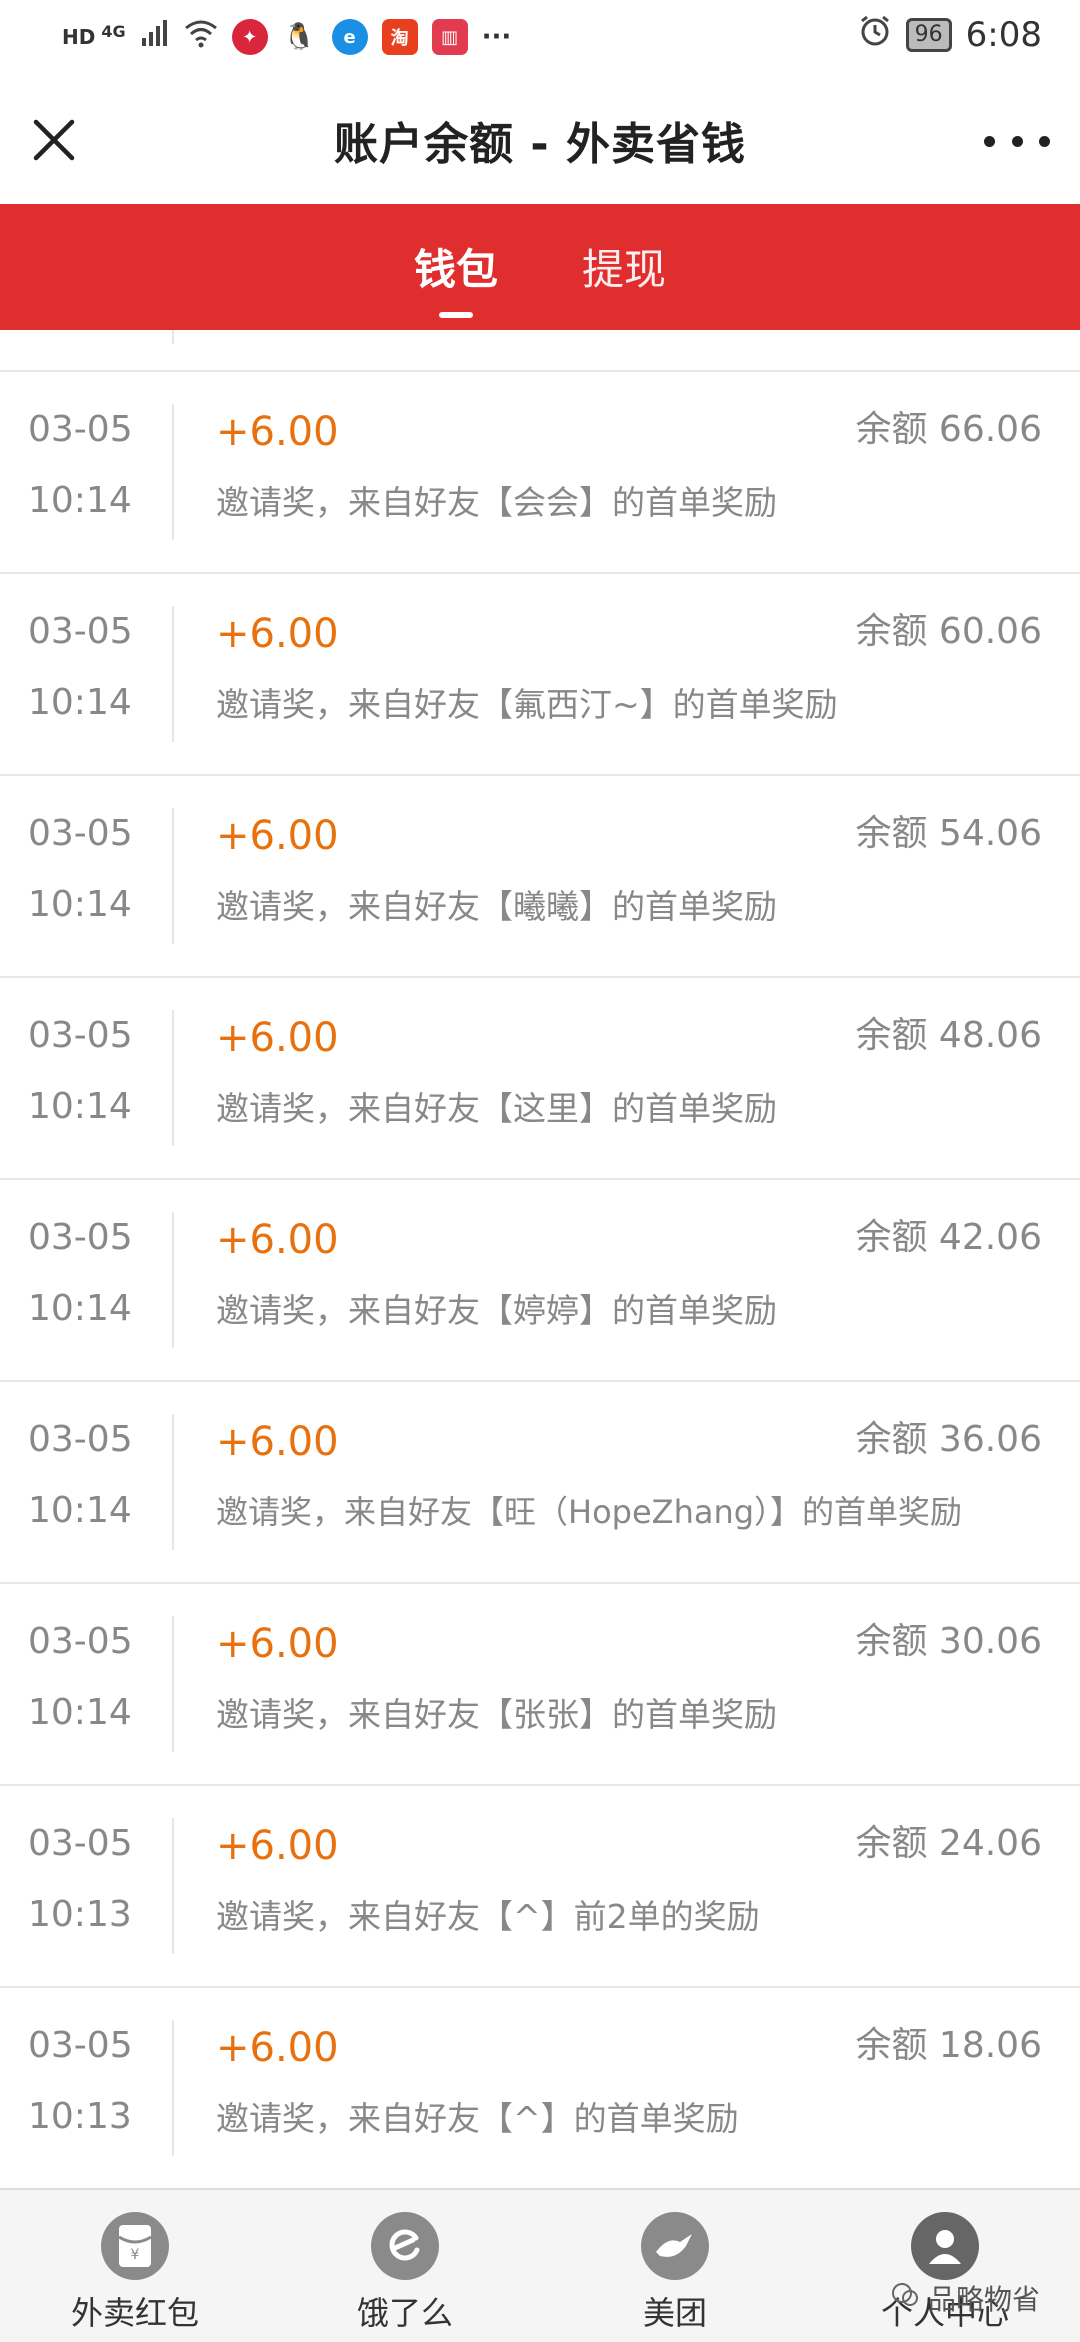  What do you see at coordinates (948, 833) in the screenshot?
I see `transaction-balance: 余额 54.06` at bounding box center [948, 833].